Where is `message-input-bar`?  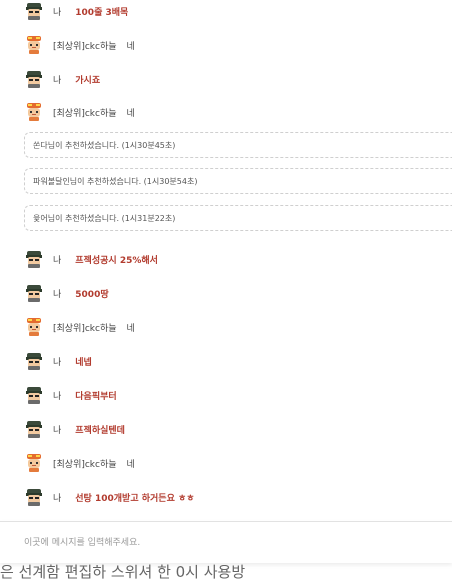 message-input-bar is located at coordinates (226, 542).